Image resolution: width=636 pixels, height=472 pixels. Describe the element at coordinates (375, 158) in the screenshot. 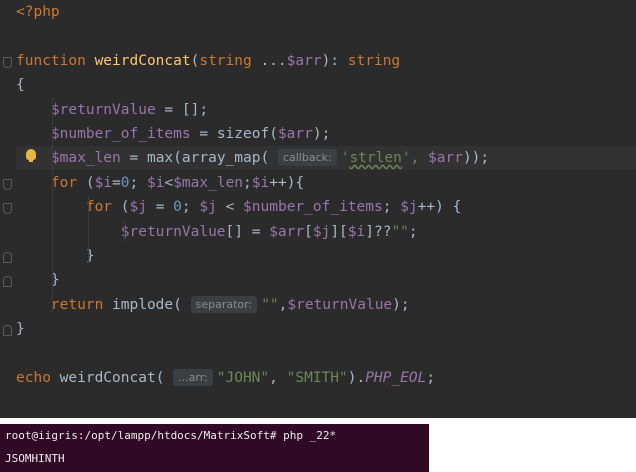

I see `code-token: strlen` at that location.